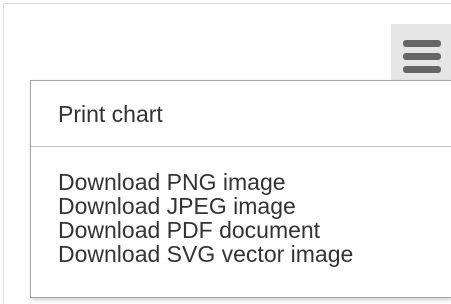 The image size is (451, 304). Describe the element at coordinates (110, 114) in the screenshot. I see `menu-item-print-chart: Print chart` at that location.